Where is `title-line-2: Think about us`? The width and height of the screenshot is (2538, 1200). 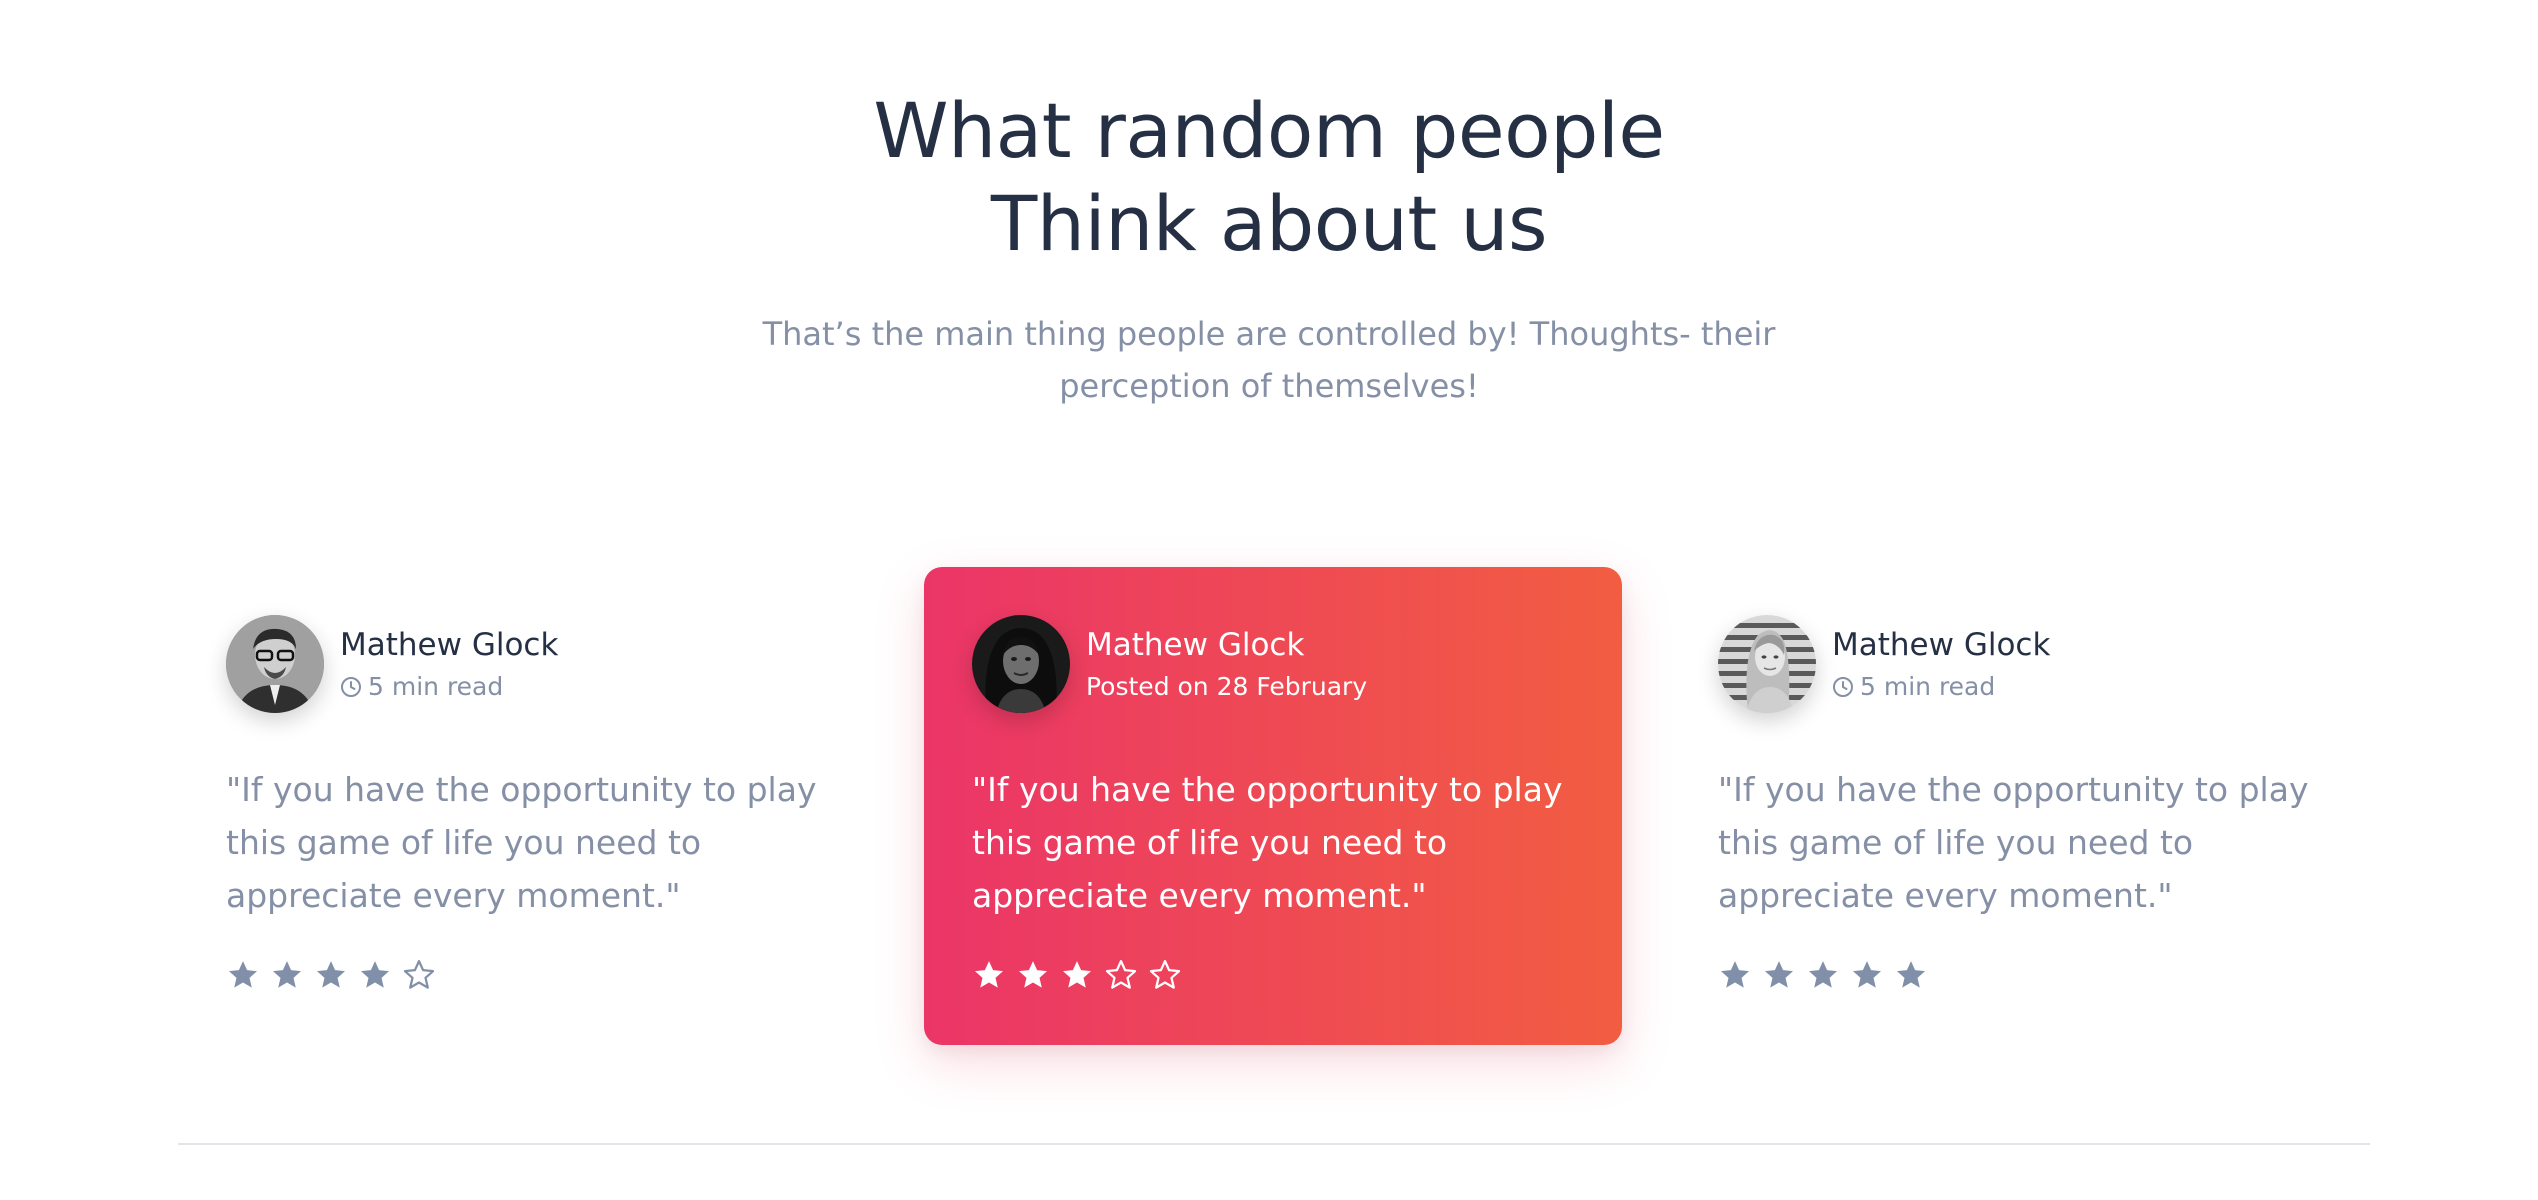
title-line-2: Think about us is located at coordinates (1269, 223).